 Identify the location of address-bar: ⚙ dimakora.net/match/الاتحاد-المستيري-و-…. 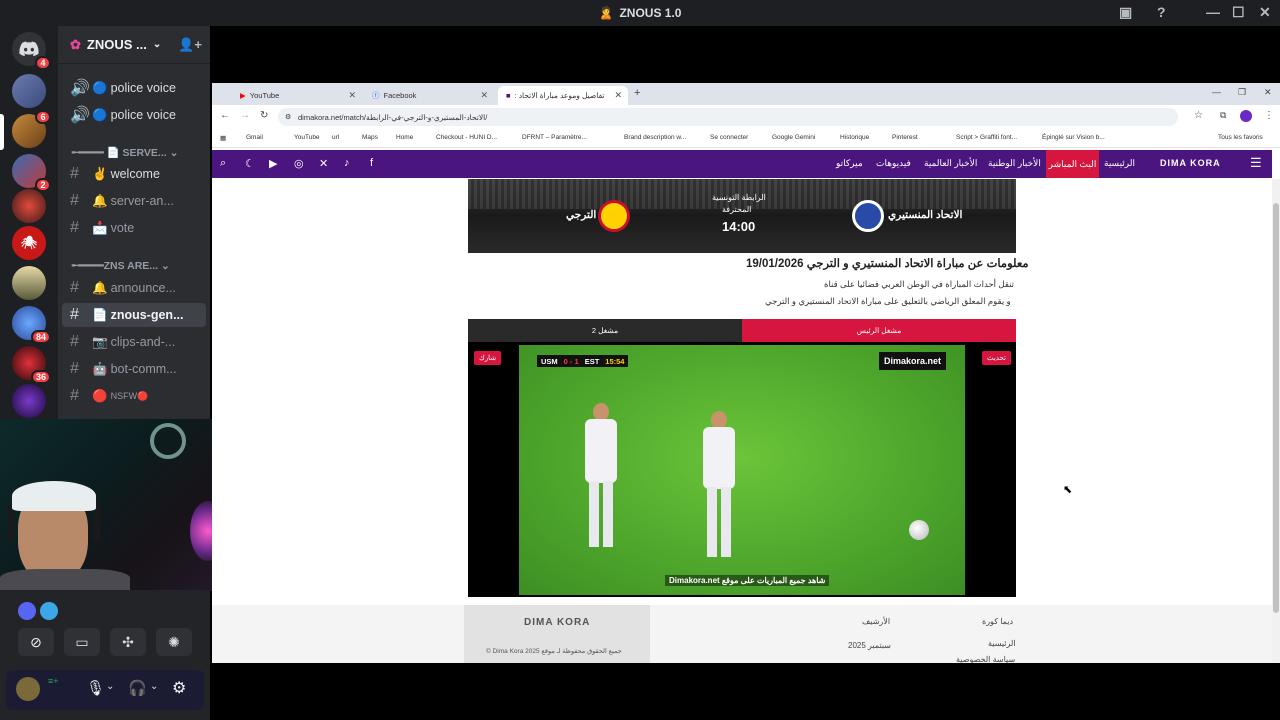
(728, 117).